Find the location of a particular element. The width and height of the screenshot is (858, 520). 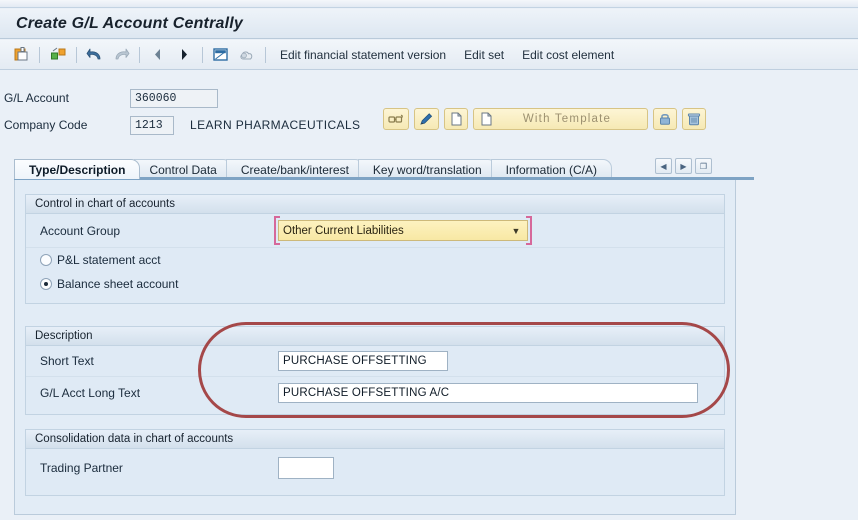

create-button is located at coordinates (456, 119).